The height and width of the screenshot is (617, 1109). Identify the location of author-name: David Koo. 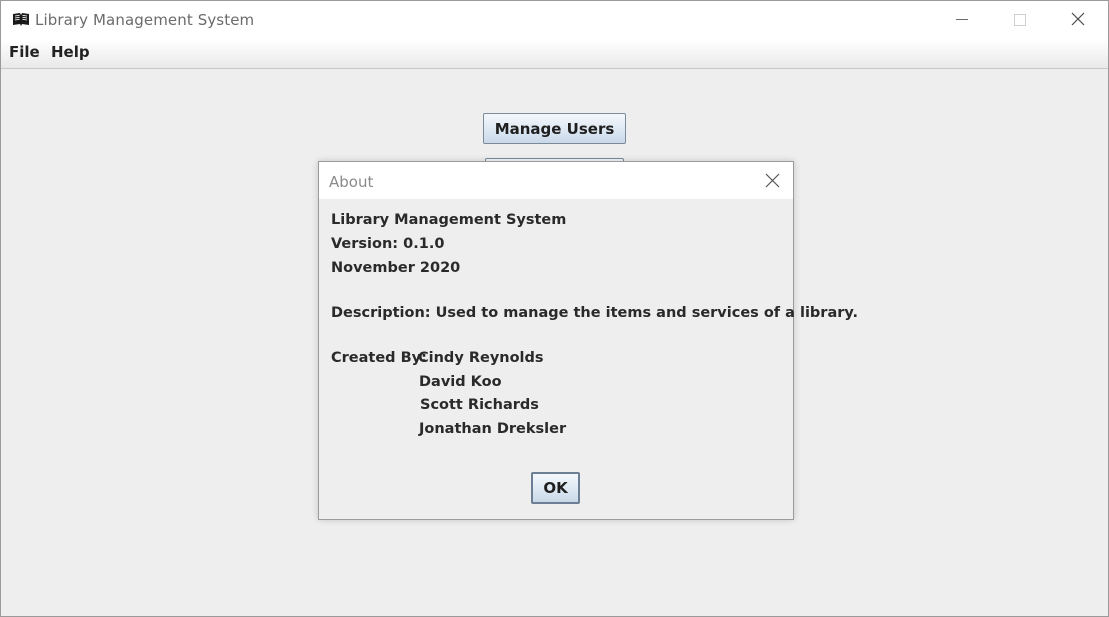
(460, 382).